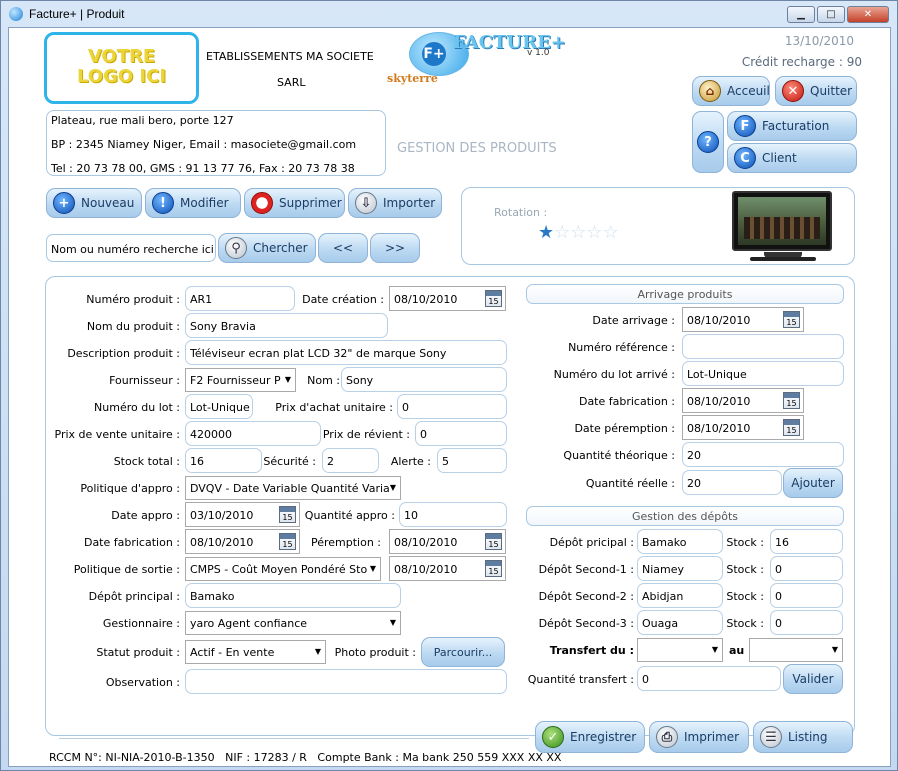  What do you see at coordinates (409, 203) in the screenshot?
I see `importer-label: Importer` at bounding box center [409, 203].